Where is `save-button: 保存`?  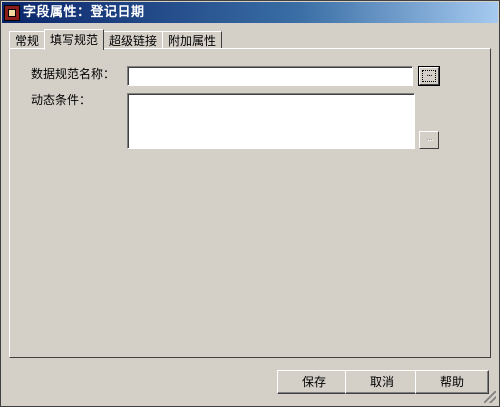
save-button: 保存 is located at coordinates (314, 382).